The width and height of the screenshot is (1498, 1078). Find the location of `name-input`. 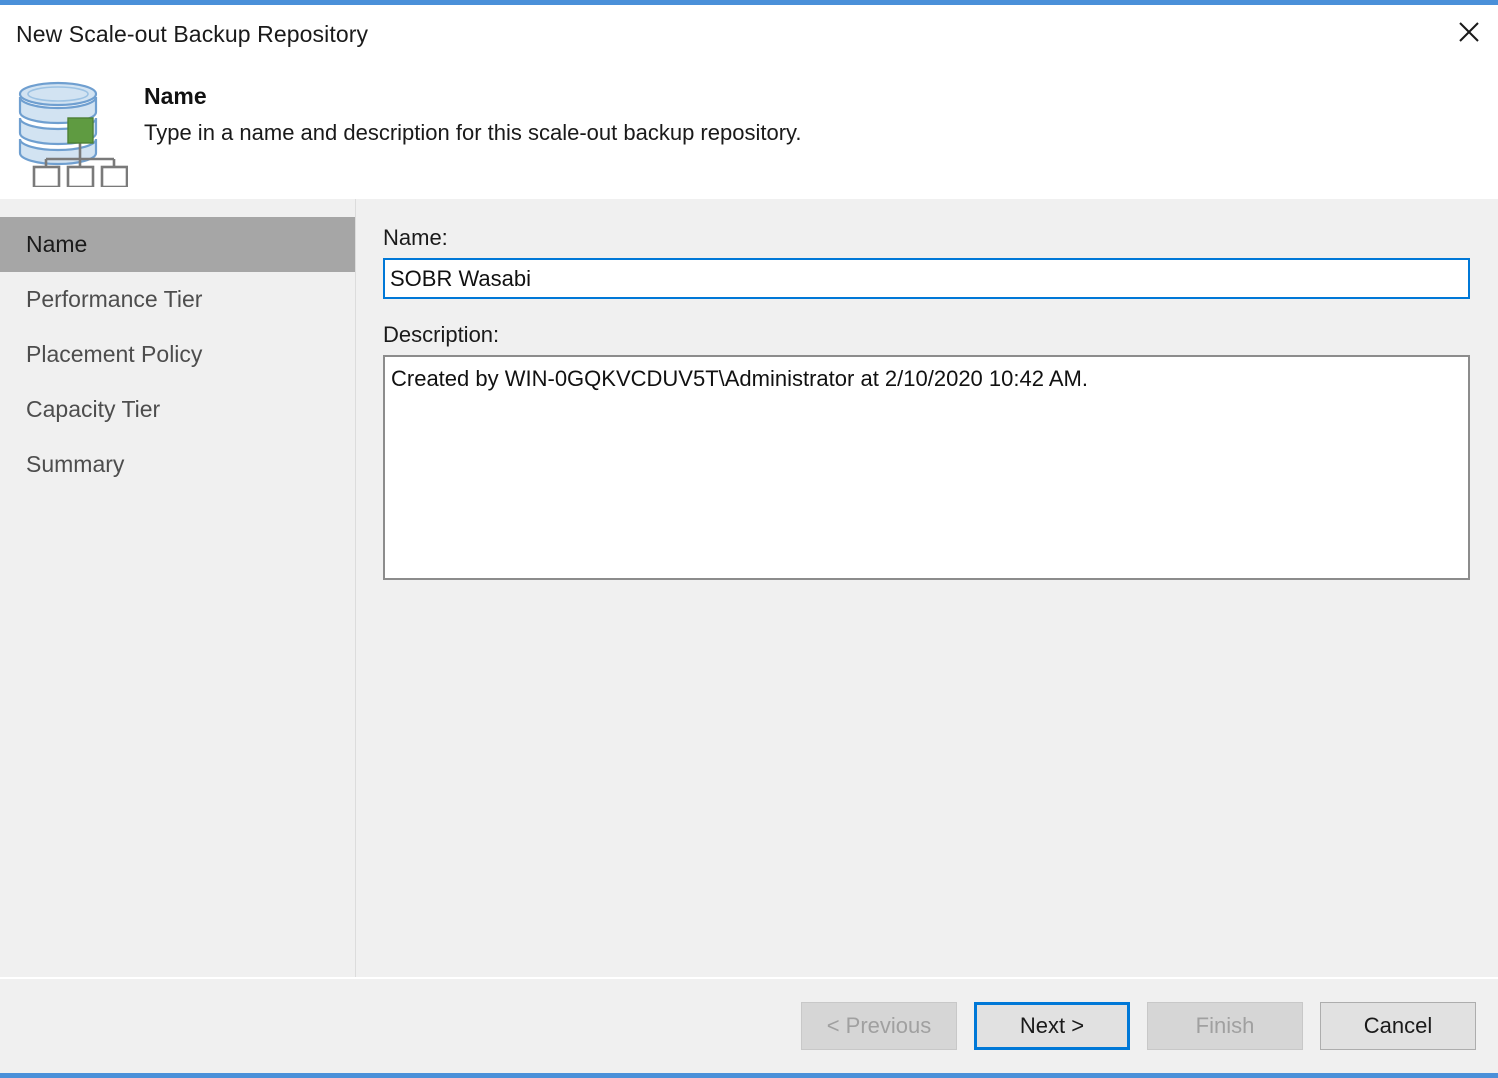

name-input is located at coordinates (926, 278).